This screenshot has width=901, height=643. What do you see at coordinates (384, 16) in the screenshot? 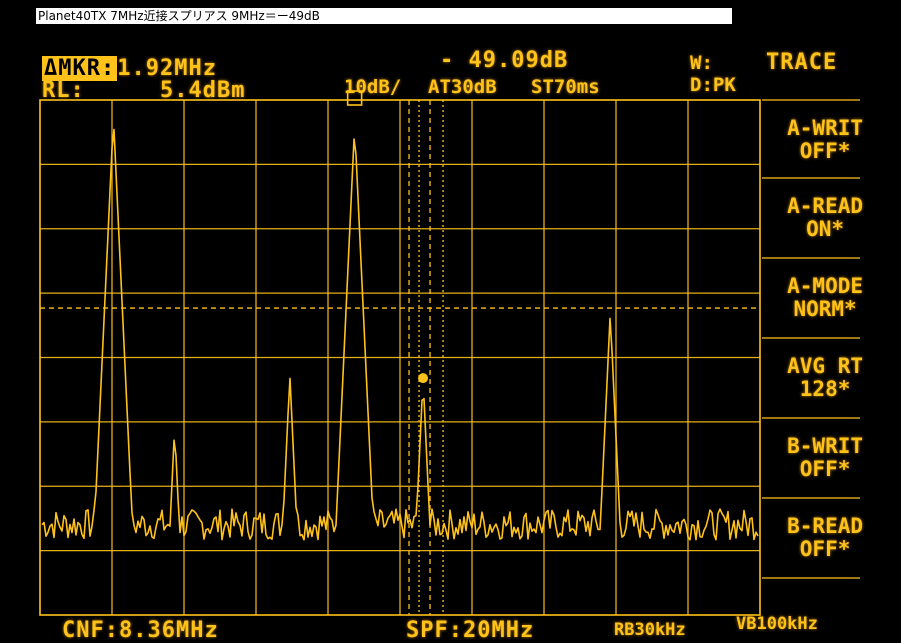
I see `photo-caption: Planet40TX 7MHz近接スプリアス 9MHz＝ー49dB` at bounding box center [384, 16].